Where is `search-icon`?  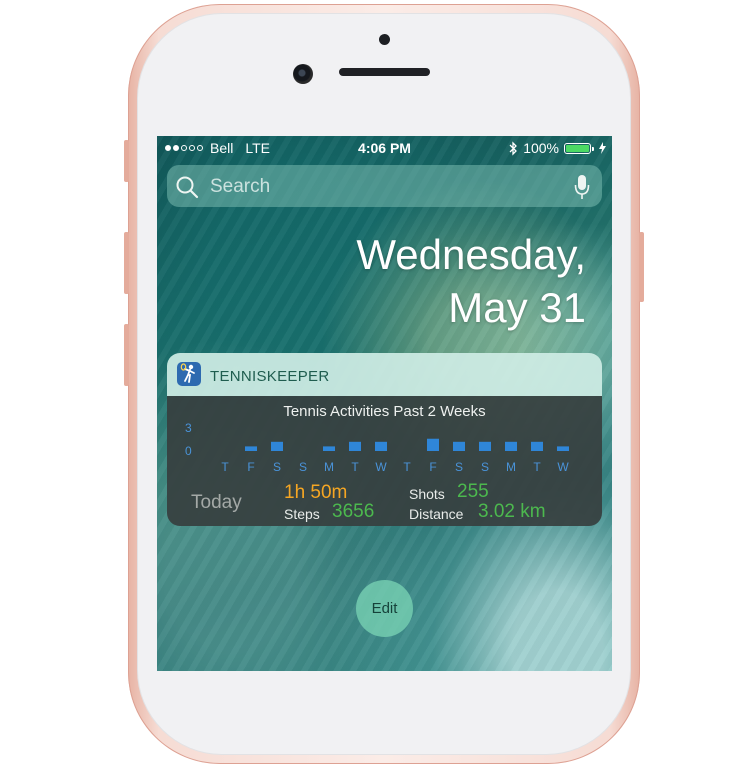
search-icon is located at coordinates (187, 187).